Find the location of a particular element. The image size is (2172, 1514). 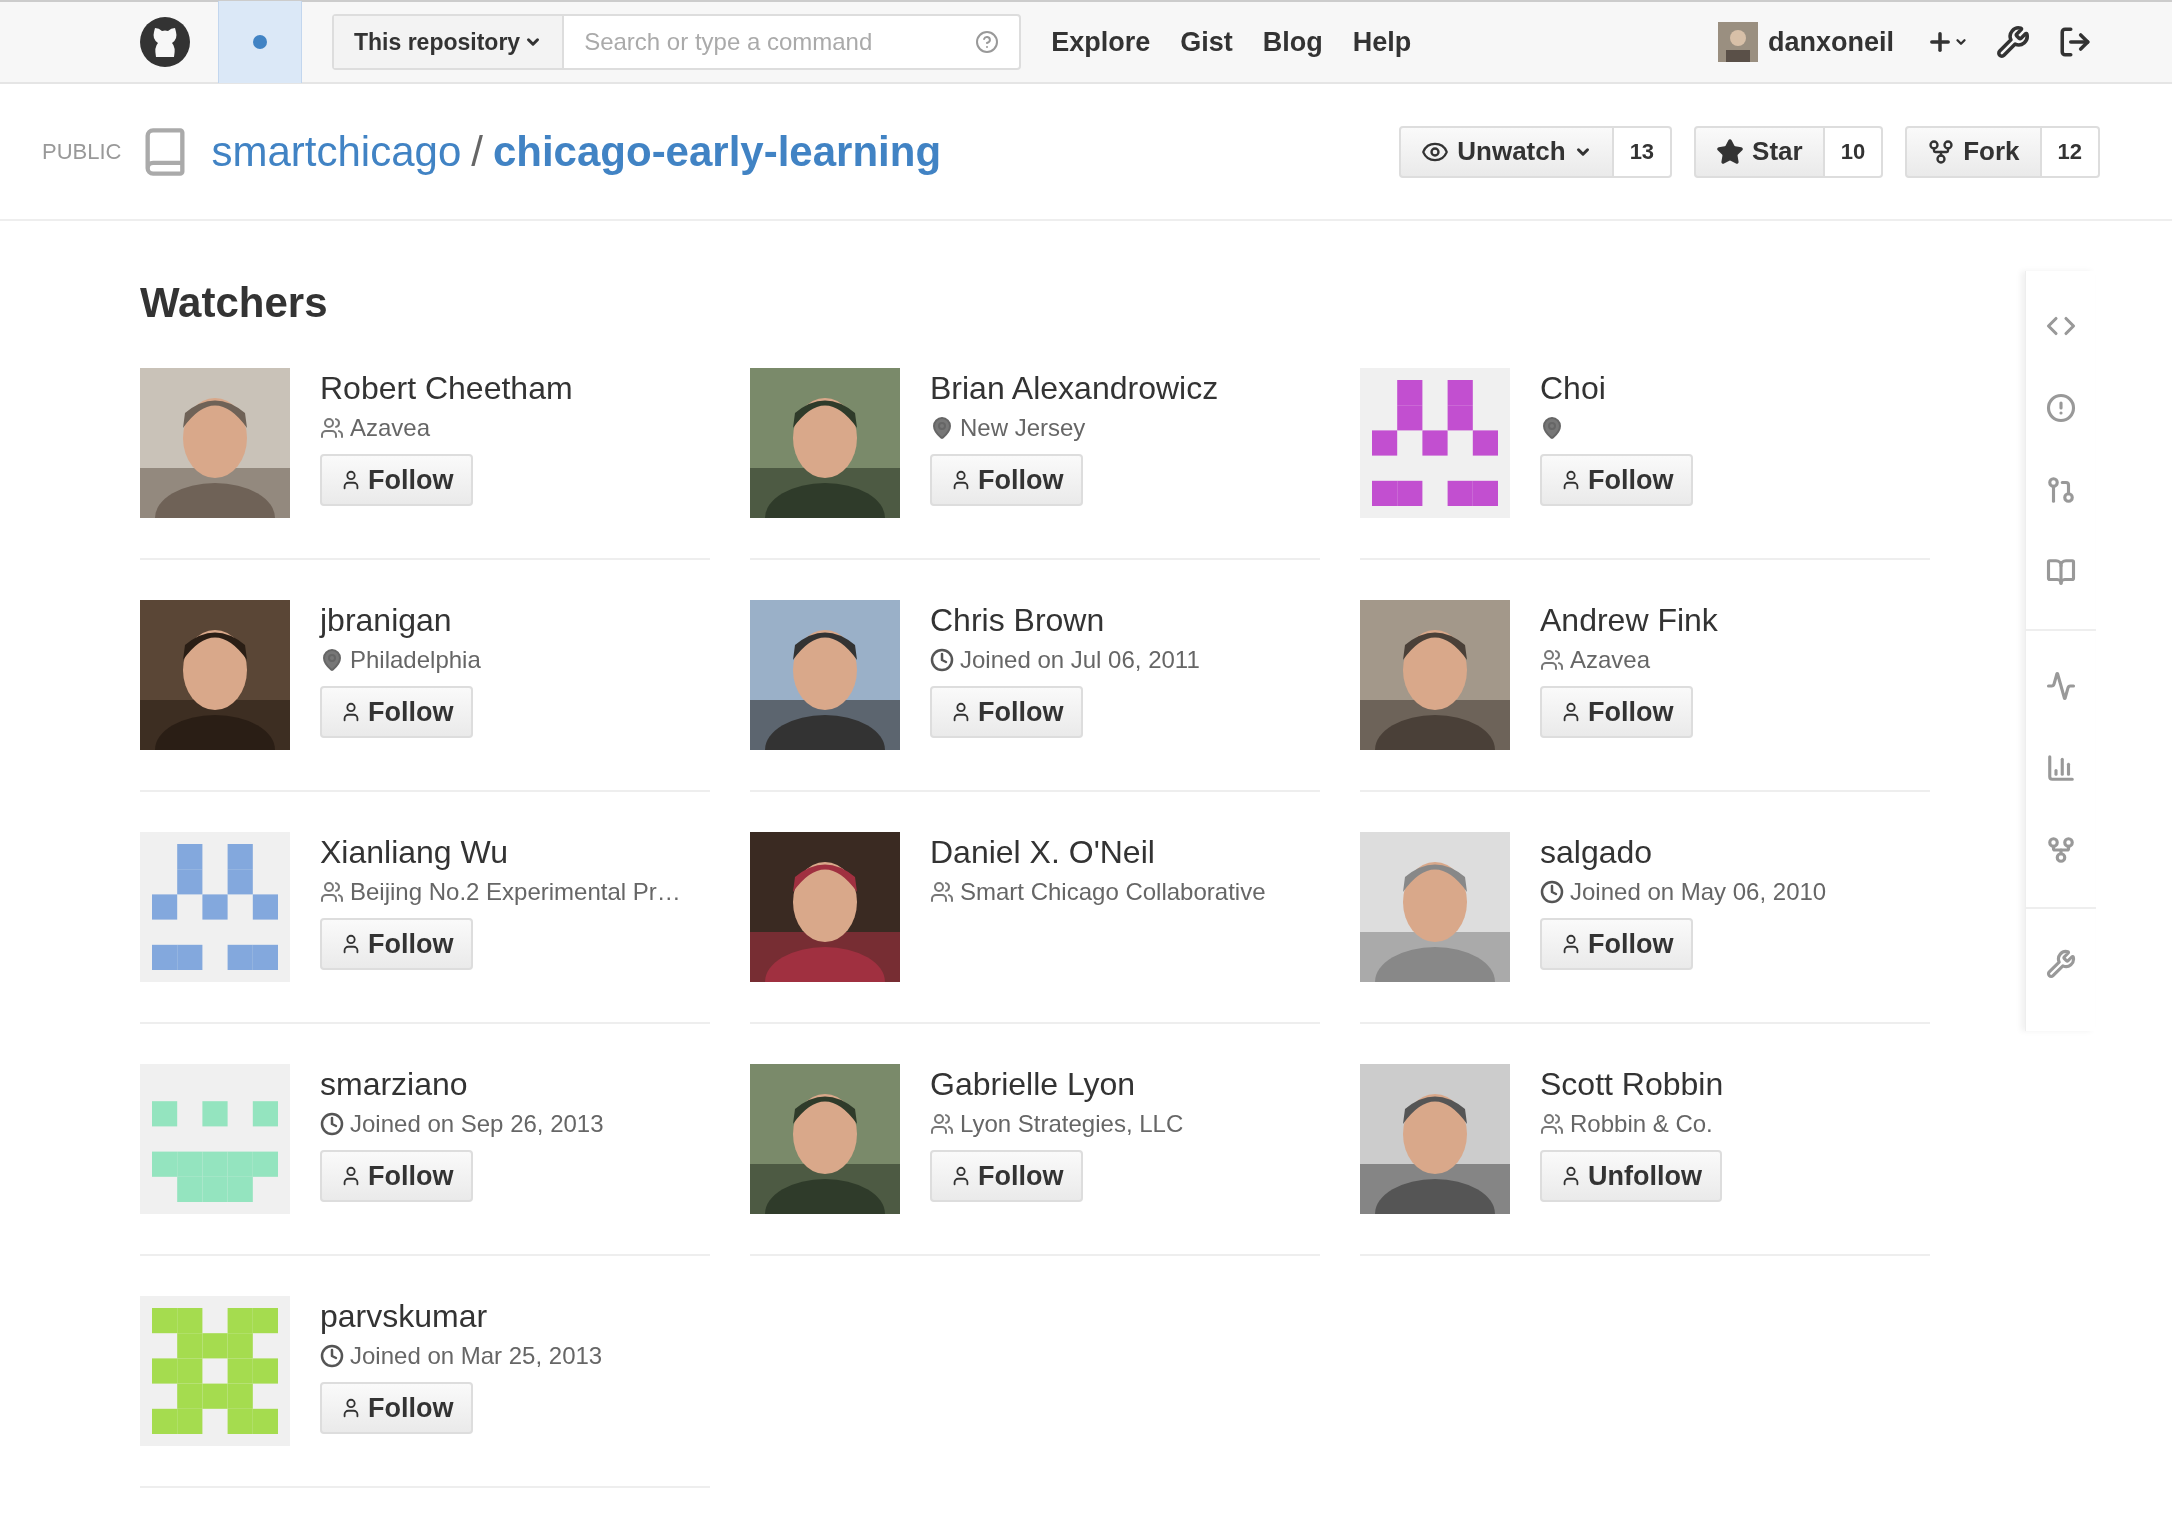

watcher-name: parvskumar is located at coordinates (461, 1316).